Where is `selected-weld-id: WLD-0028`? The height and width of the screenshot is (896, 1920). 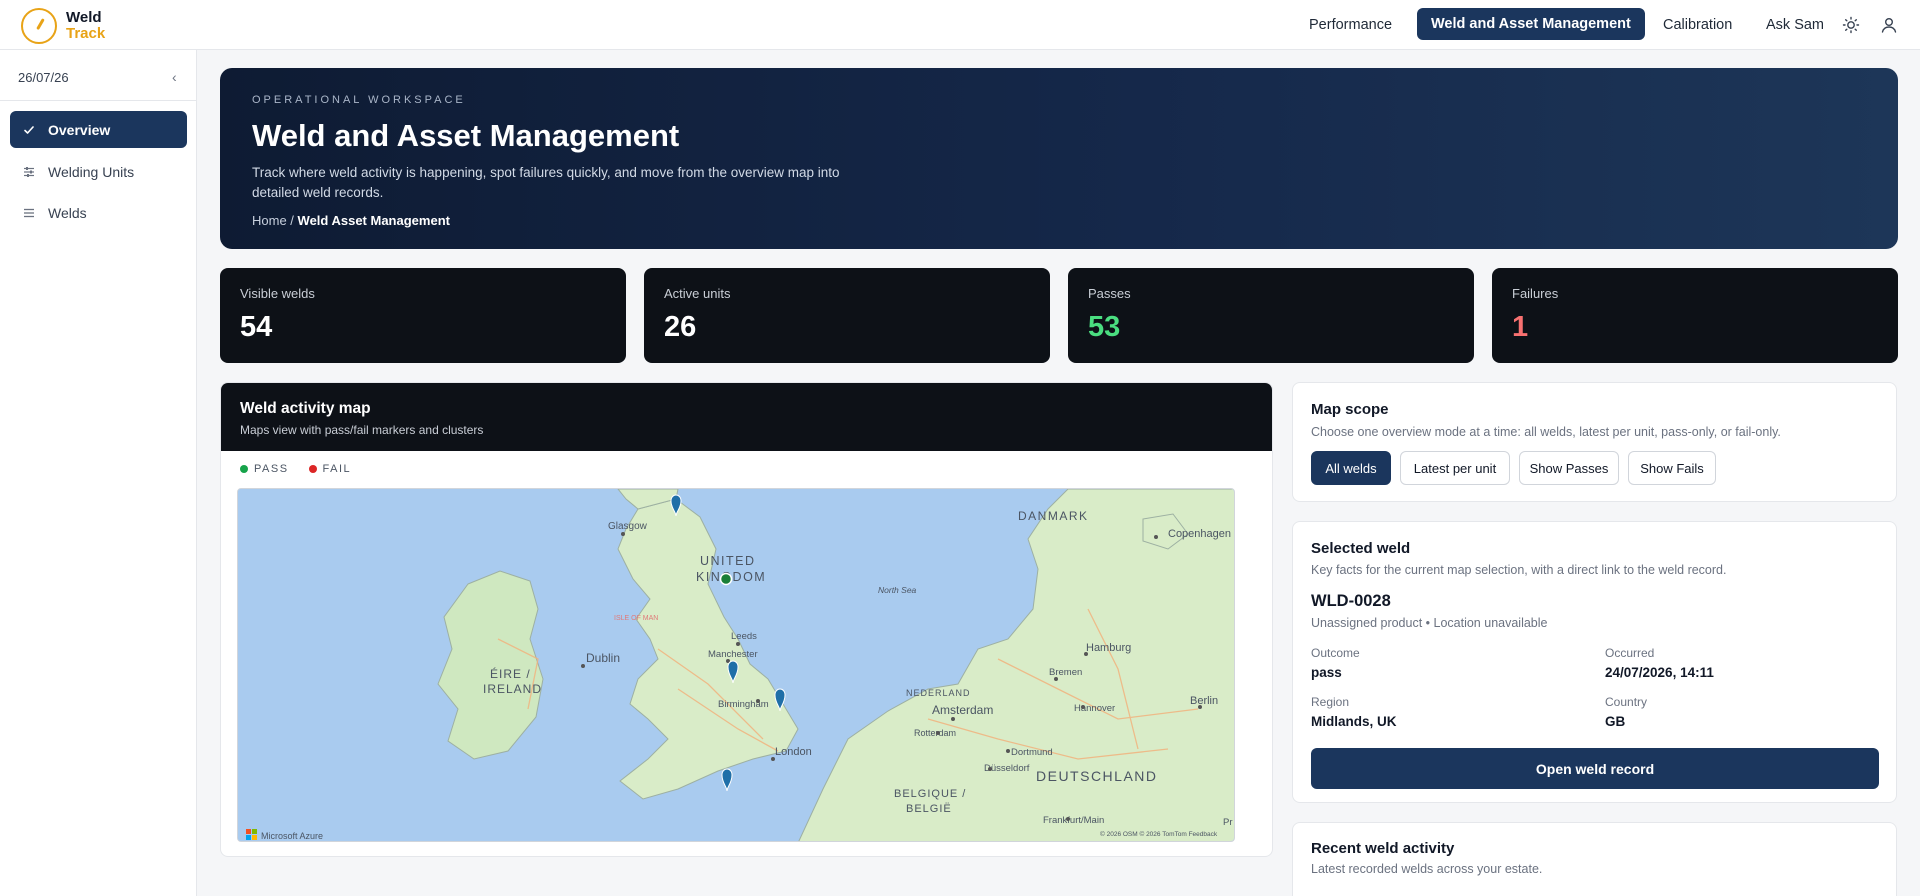 selected-weld-id: WLD-0028 is located at coordinates (1351, 601).